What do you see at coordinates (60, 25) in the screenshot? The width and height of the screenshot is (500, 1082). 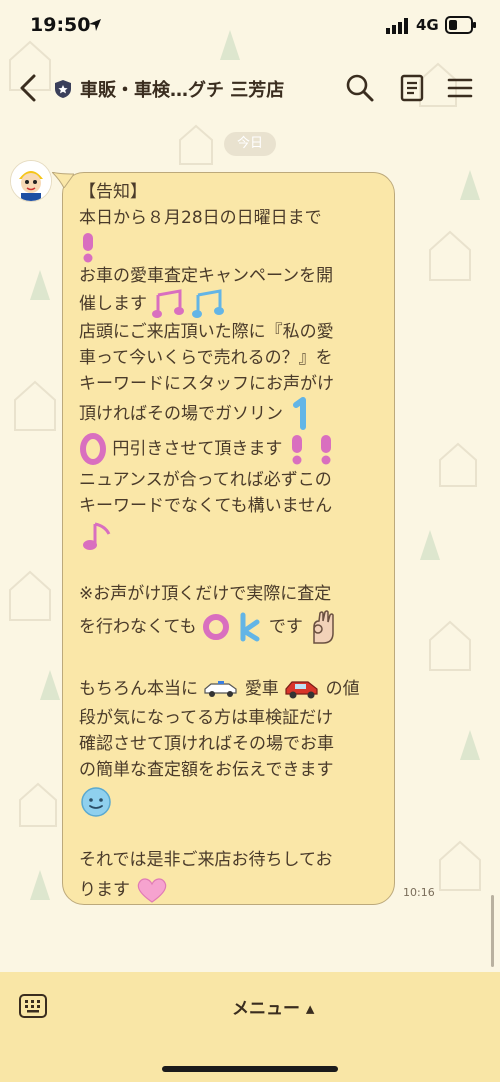 I see `status-time: 19:50` at bounding box center [60, 25].